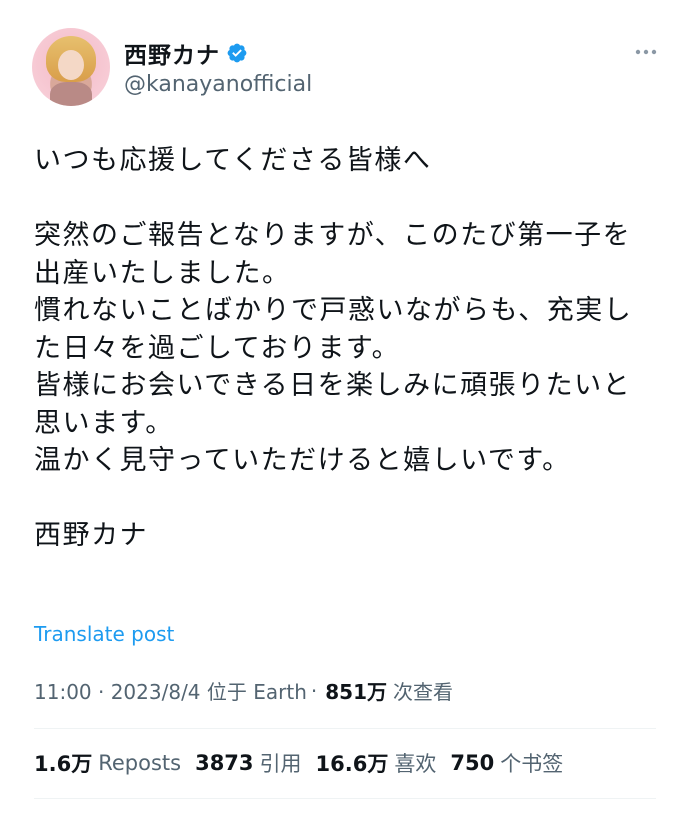  Describe the element at coordinates (333, 385) in the screenshot. I see `tweet-line: 皆様にお会いできる日を楽しみに頑張りたいと` at that location.